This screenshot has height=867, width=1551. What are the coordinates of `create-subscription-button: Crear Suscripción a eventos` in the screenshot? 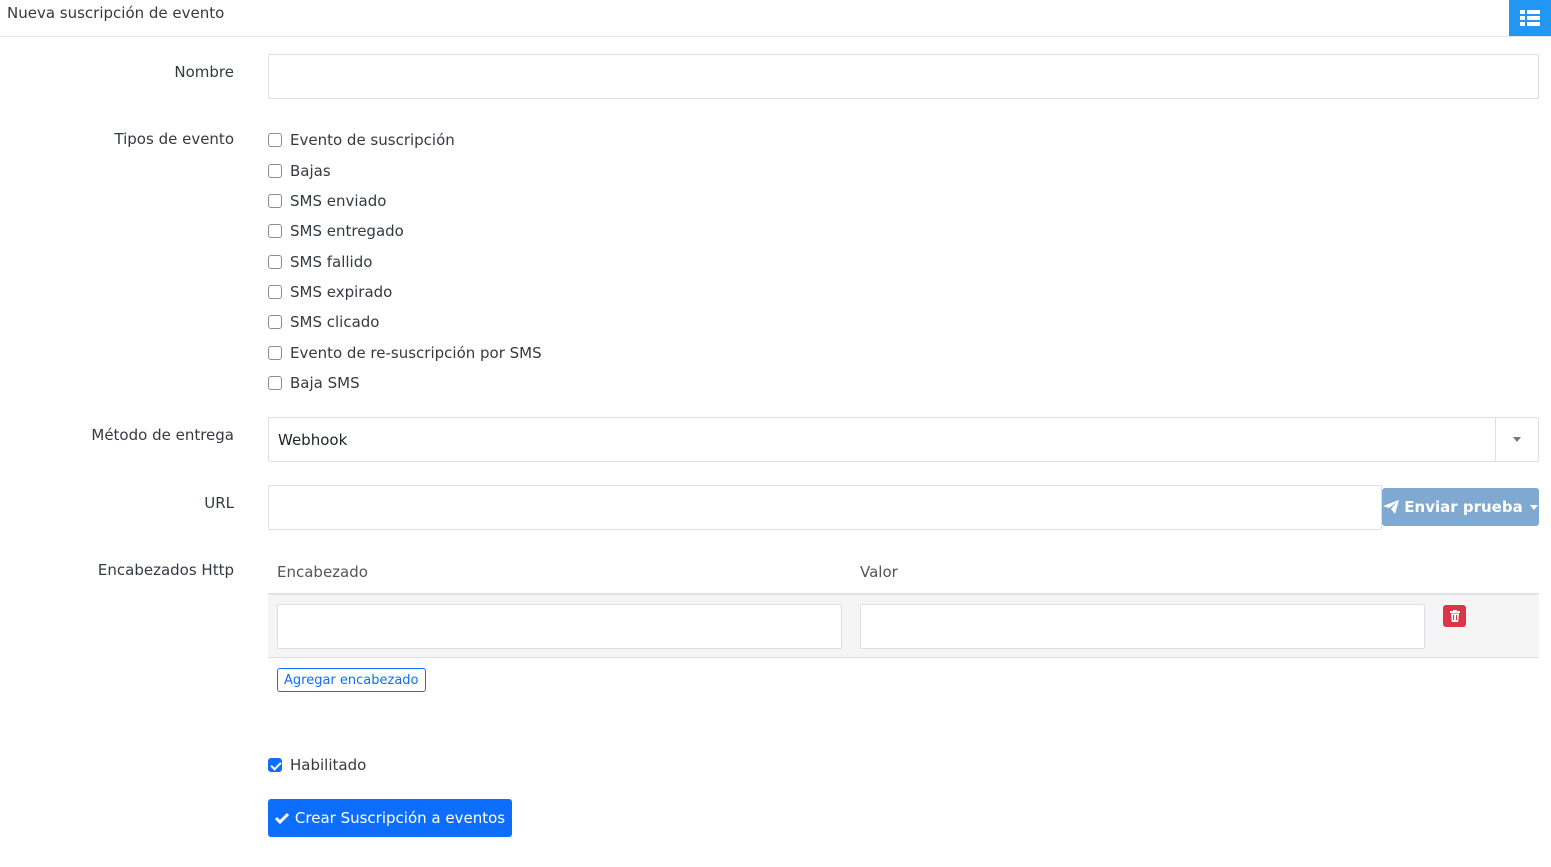 It's located at (390, 818).